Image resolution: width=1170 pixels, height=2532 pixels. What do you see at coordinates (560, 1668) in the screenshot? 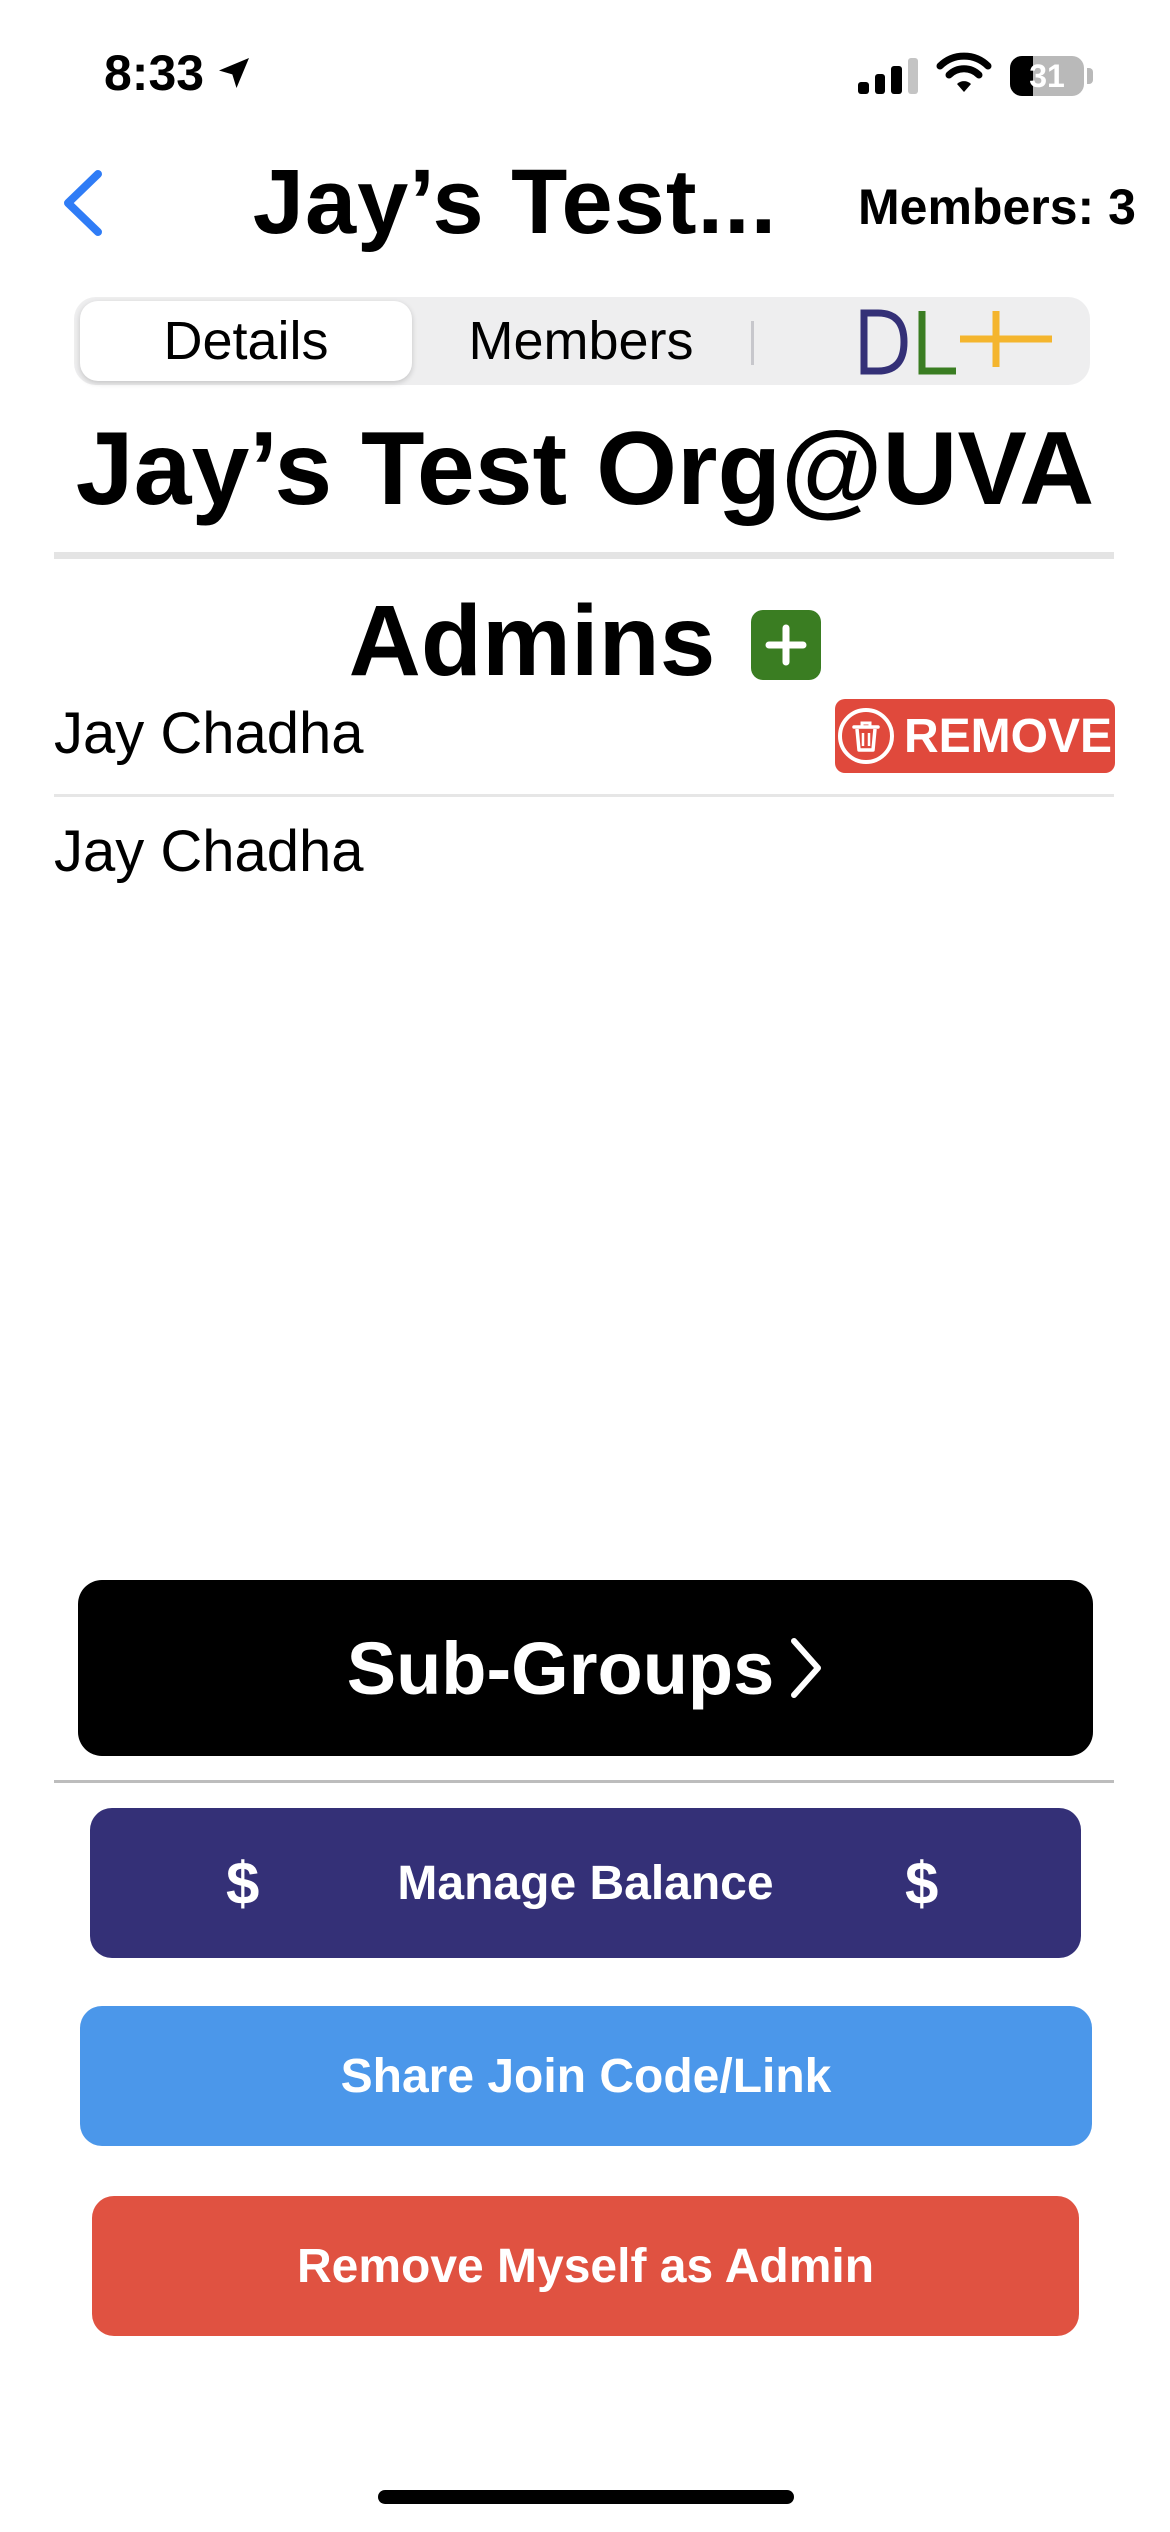
I see `sub-groups-label: Sub-Groups` at bounding box center [560, 1668].